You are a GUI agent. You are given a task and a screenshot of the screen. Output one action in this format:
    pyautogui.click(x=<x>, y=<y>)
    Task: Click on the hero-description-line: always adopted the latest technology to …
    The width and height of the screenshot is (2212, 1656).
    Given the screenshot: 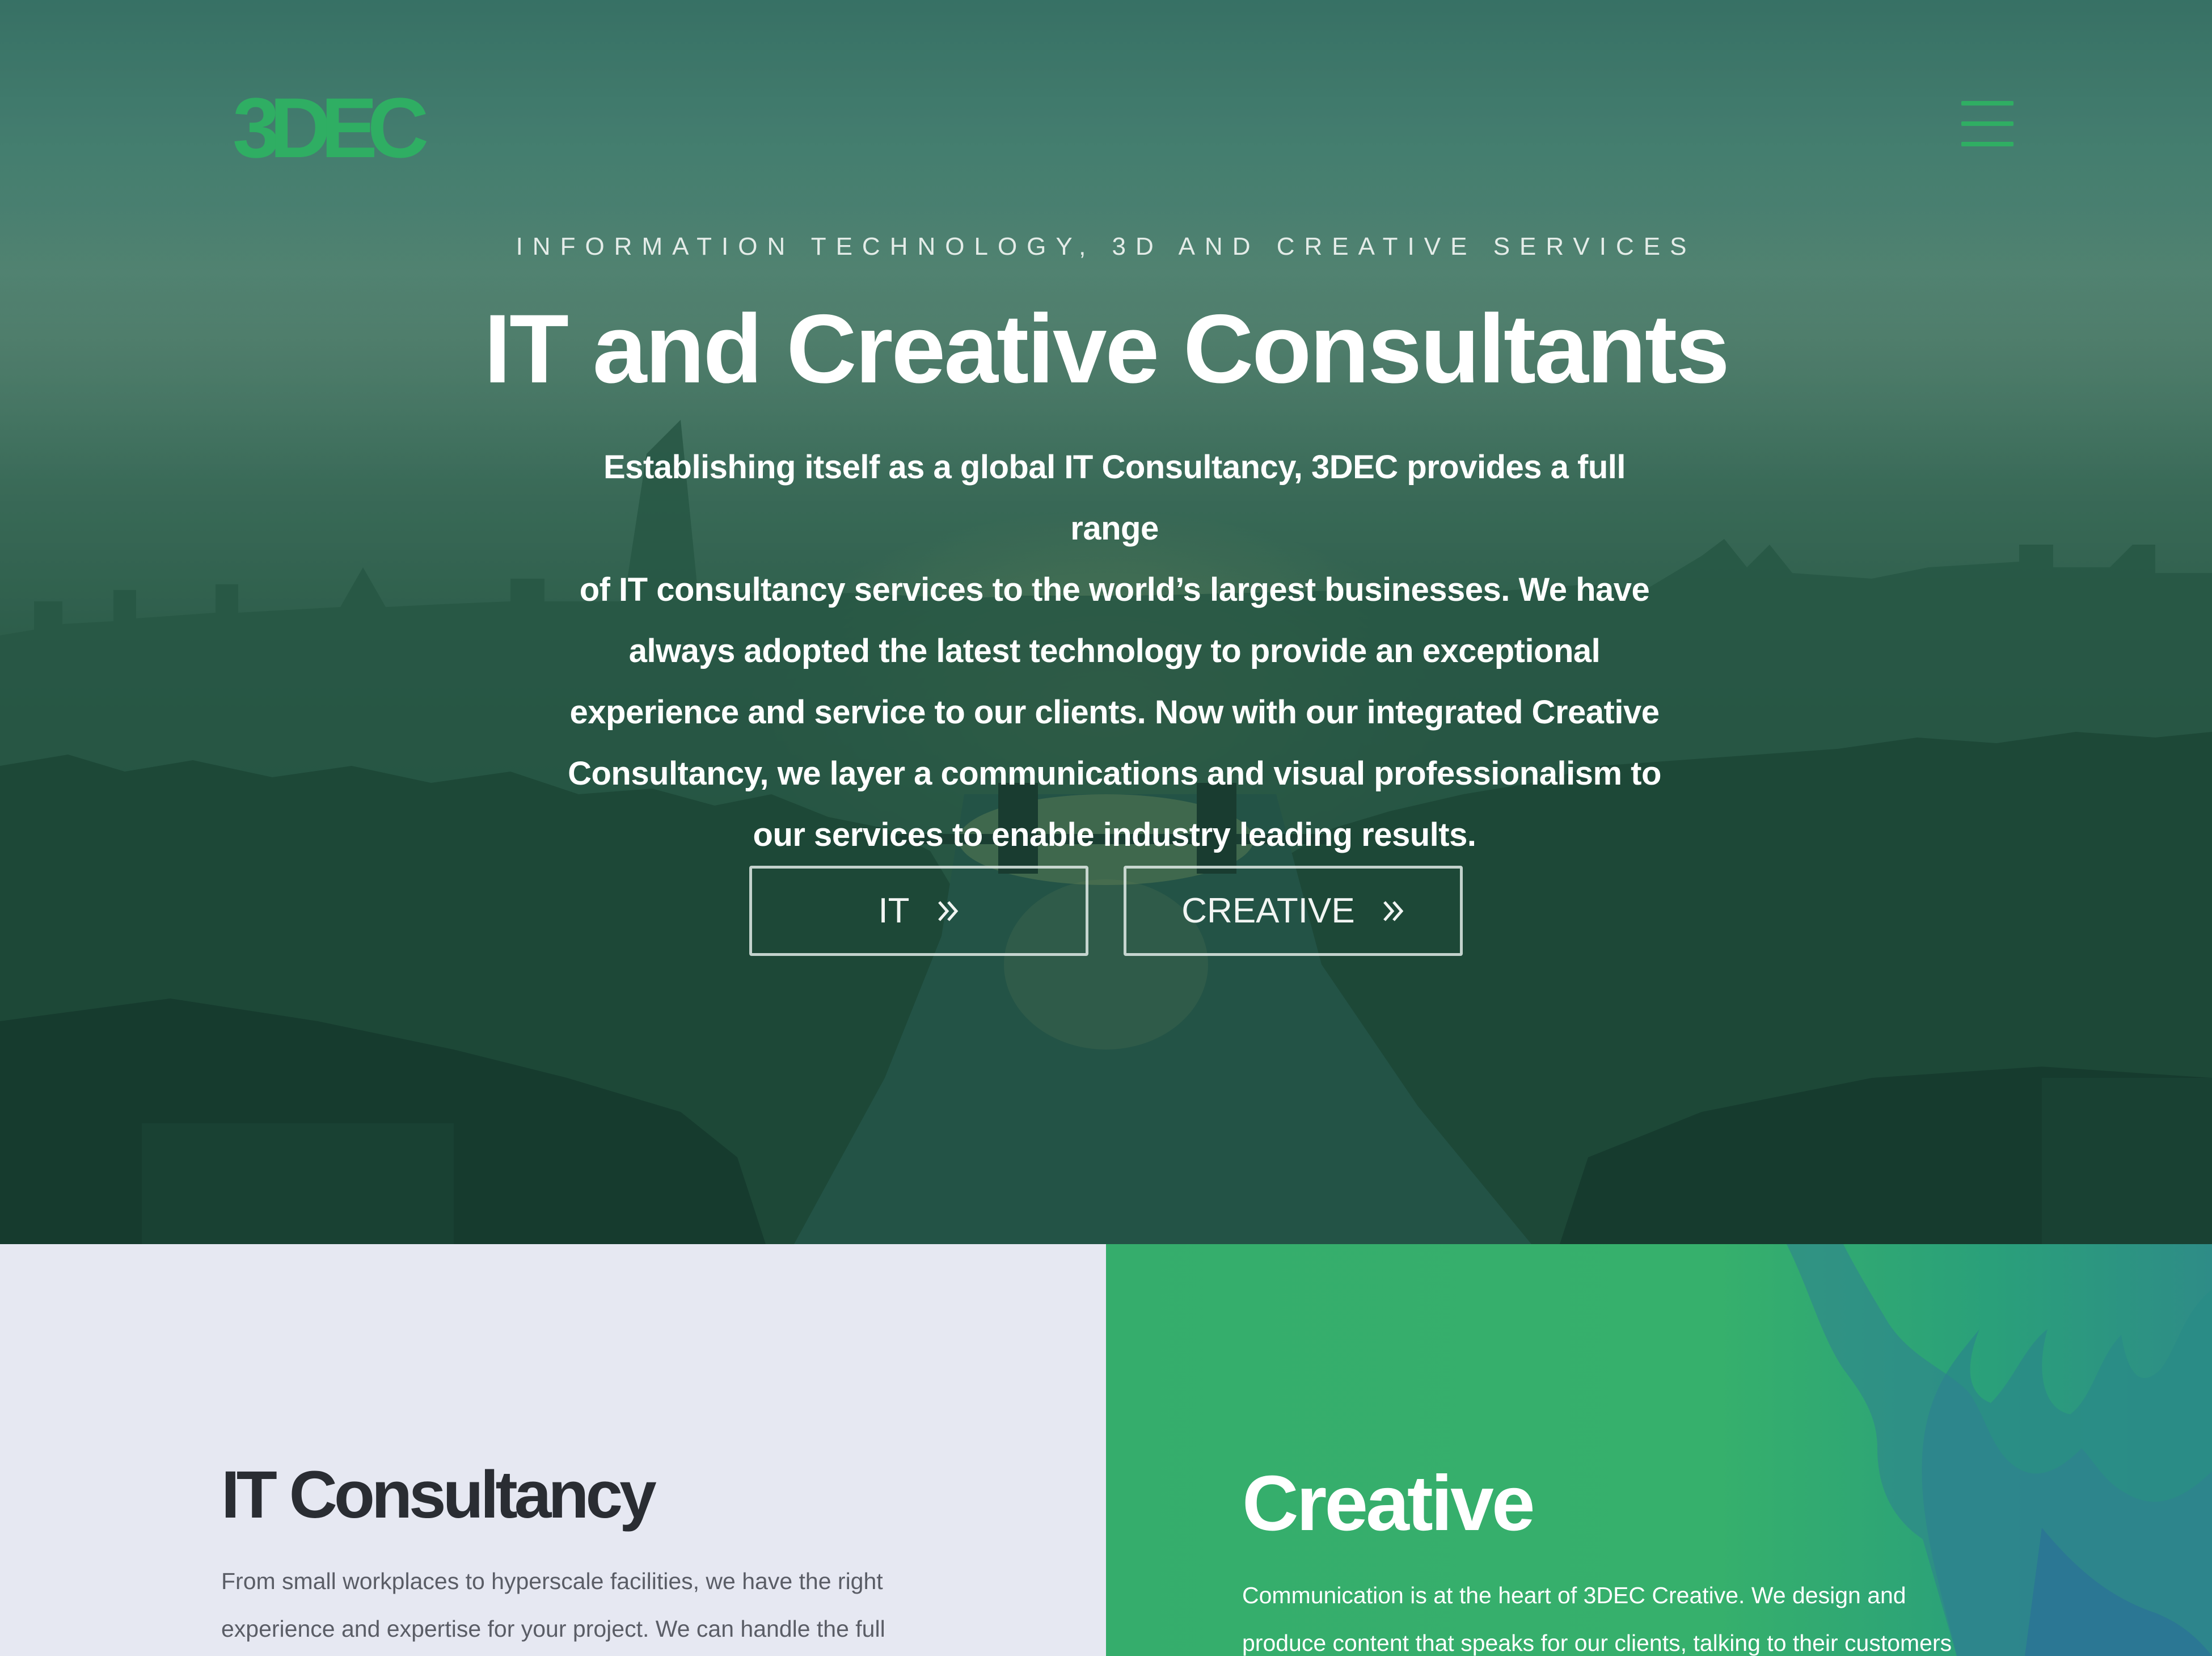 What is the action you would take?
    pyautogui.click(x=1114, y=651)
    